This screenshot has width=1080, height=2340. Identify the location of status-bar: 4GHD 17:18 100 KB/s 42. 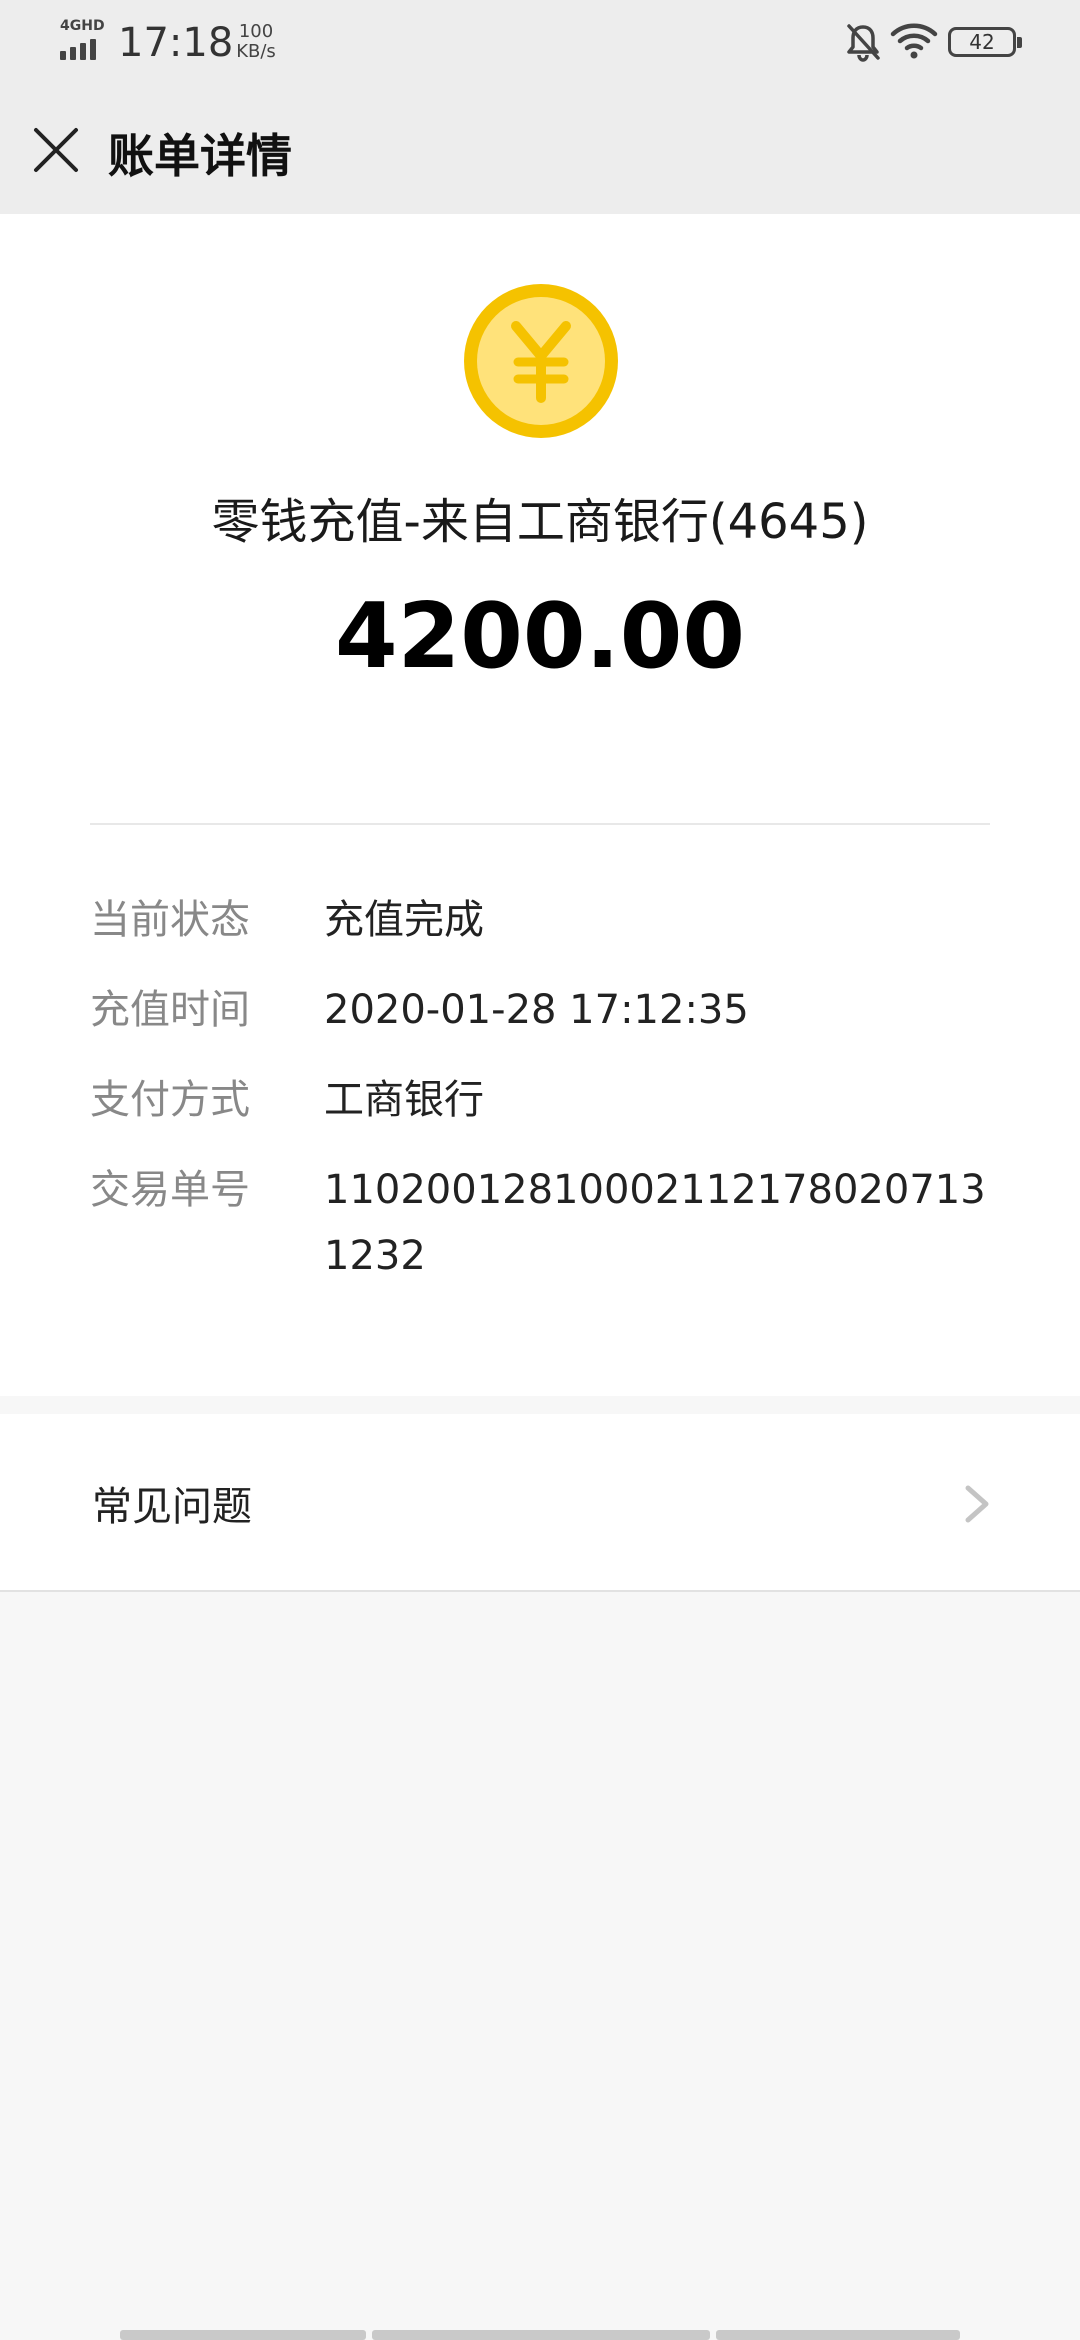
(540, 43).